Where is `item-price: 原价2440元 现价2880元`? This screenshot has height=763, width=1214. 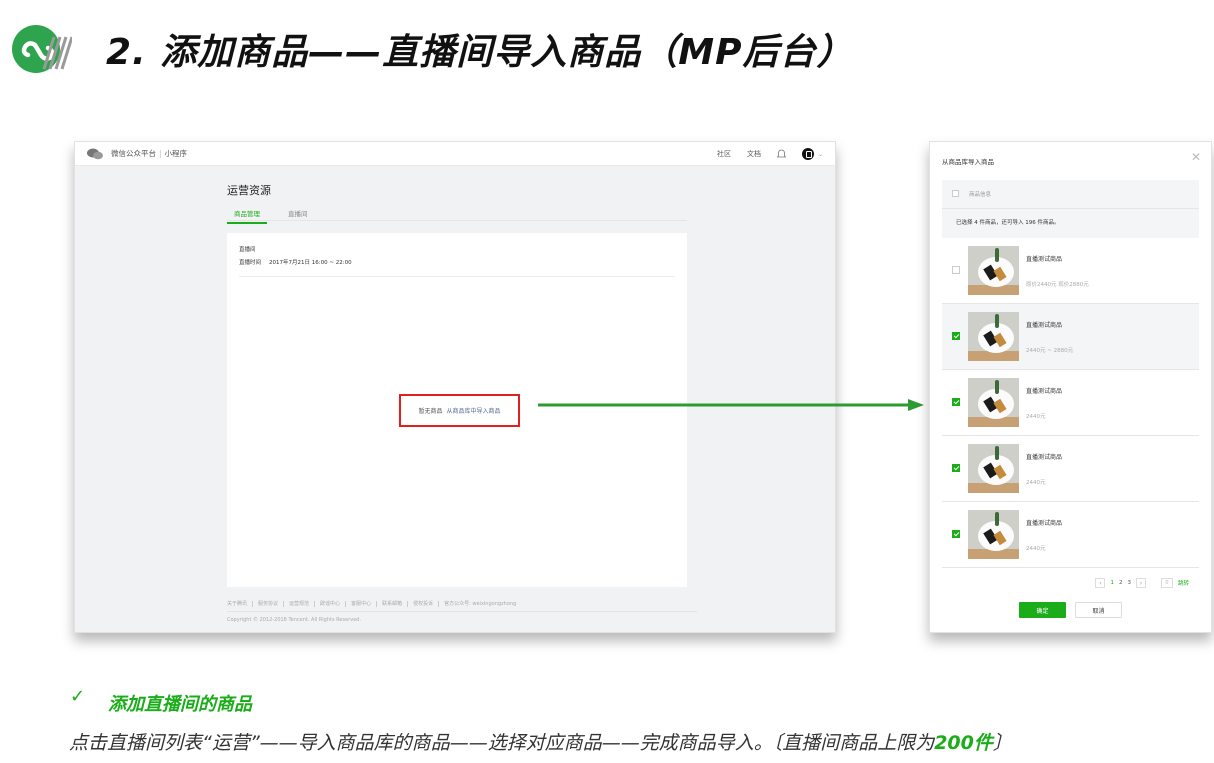 item-price: 原价2440元 现价2880元 is located at coordinates (1057, 285).